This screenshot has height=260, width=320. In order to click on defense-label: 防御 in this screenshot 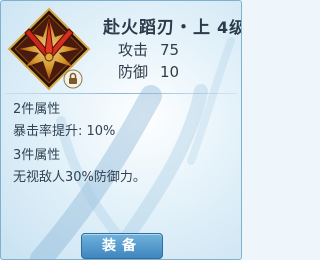, I will do `click(133, 72)`.